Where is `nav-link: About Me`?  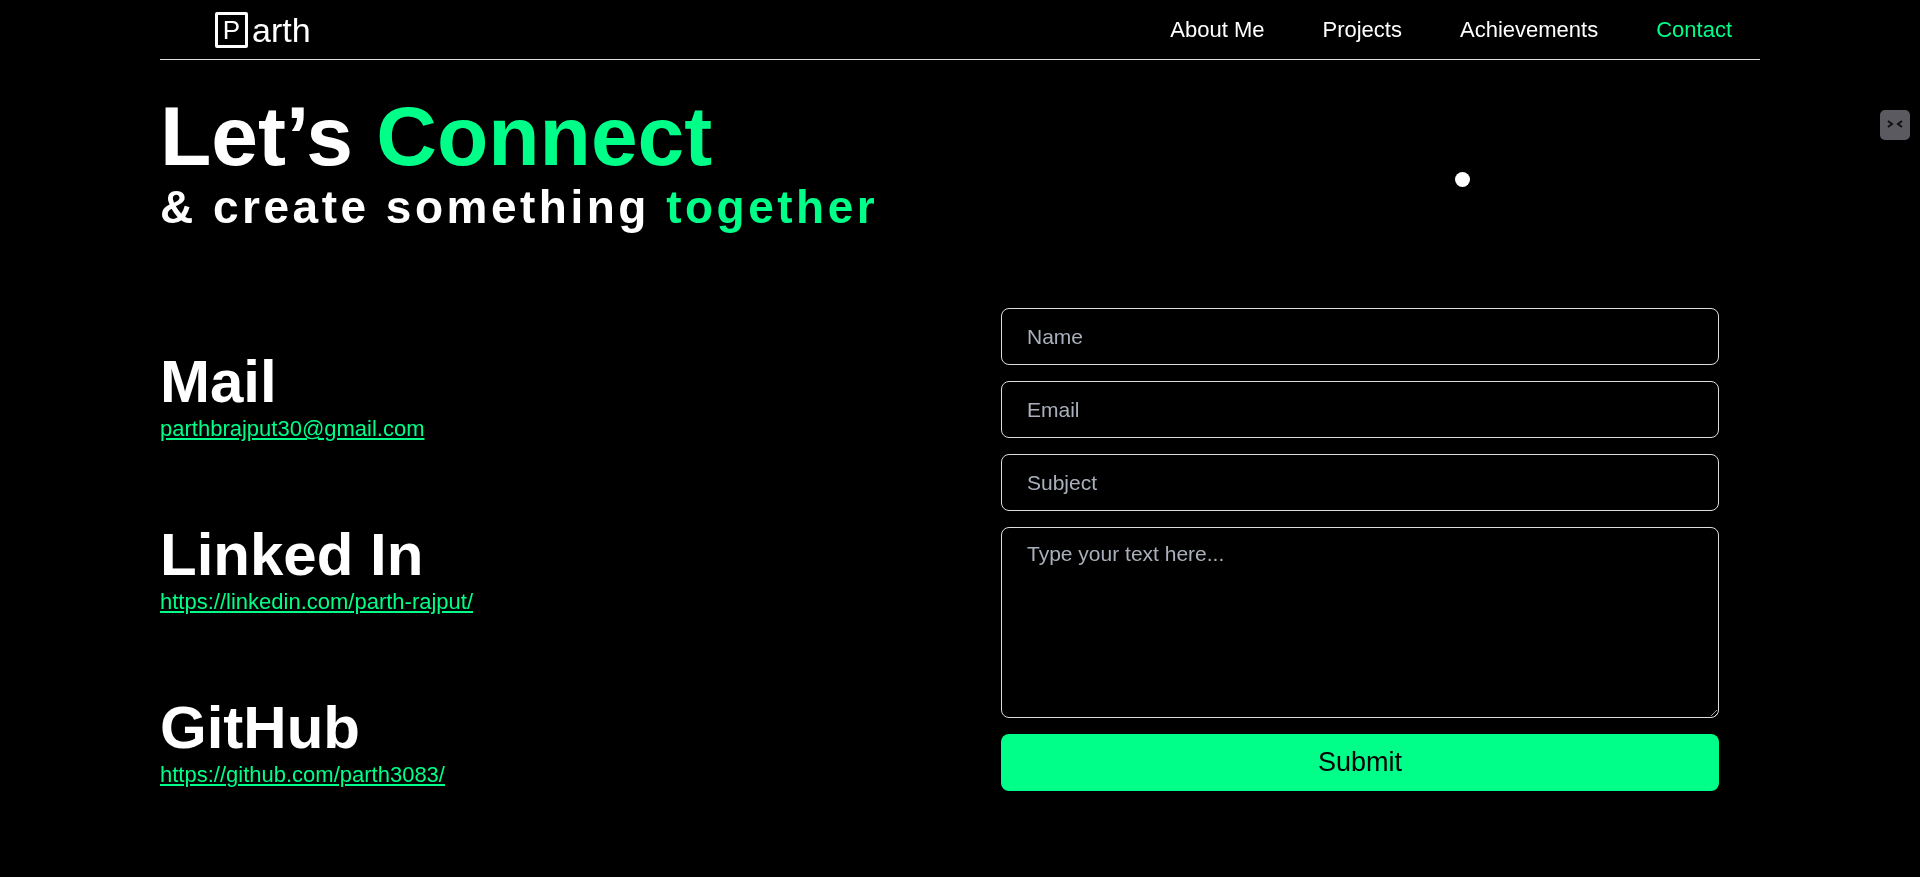
nav-link: About Me is located at coordinates (1217, 29).